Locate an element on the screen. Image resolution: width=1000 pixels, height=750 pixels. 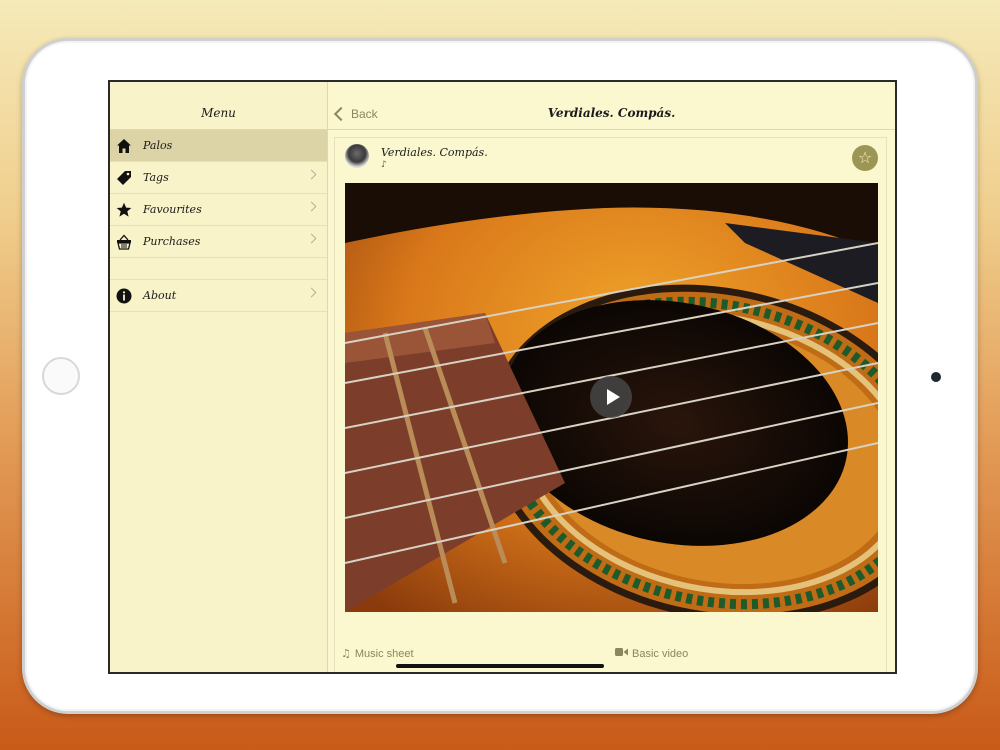
sidebar-item-label: About is located at coordinates (160, 295).